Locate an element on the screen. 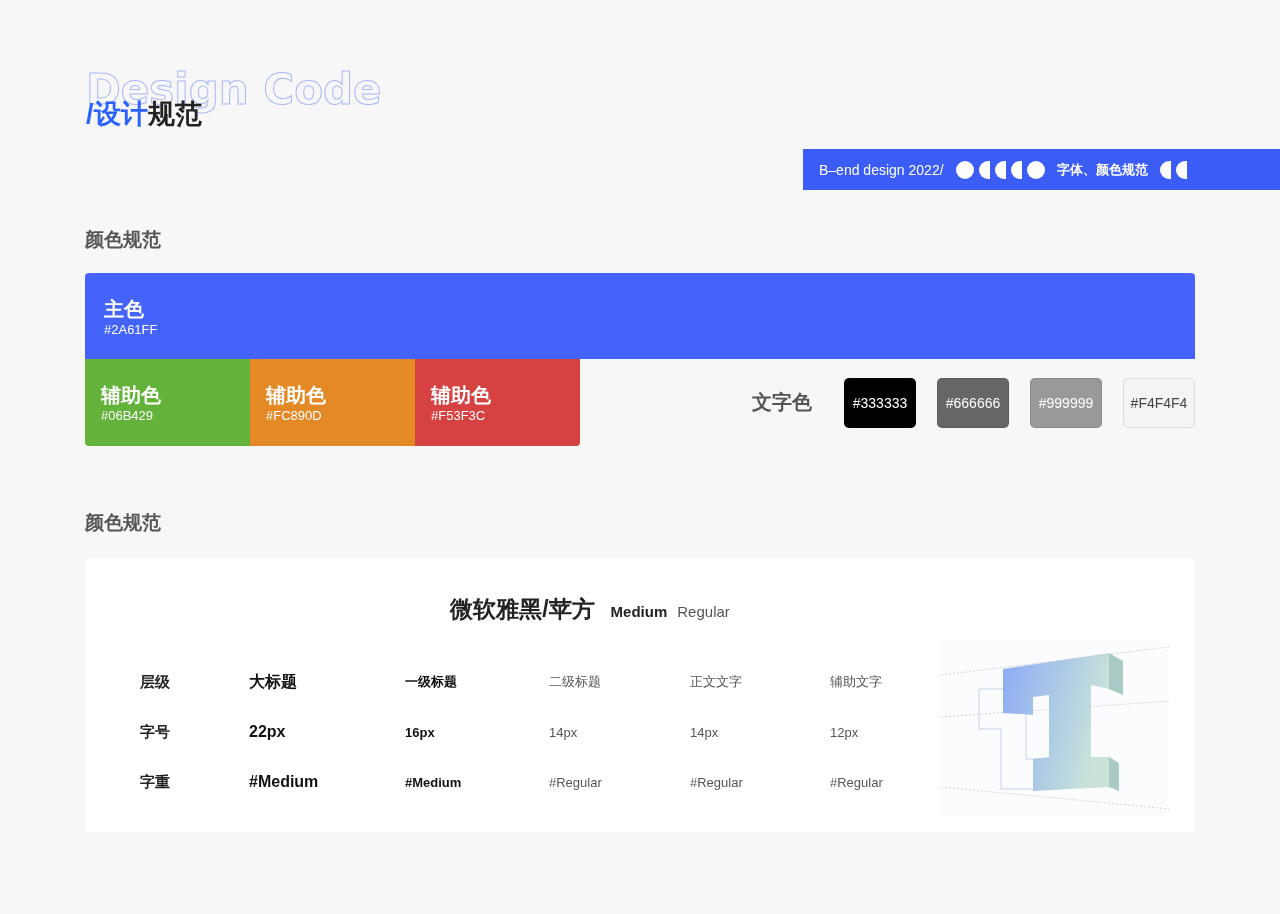 The height and width of the screenshot is (914, 1280). table-cell-text: 辅助文字 is located at coordinates (856, 682).